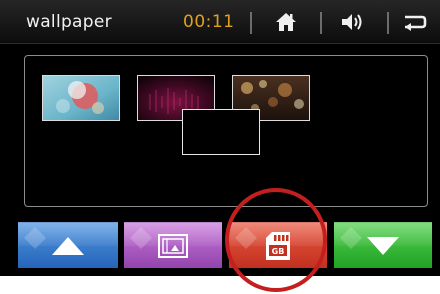  I want to click on arrow-up-icon, so click(68, 245).